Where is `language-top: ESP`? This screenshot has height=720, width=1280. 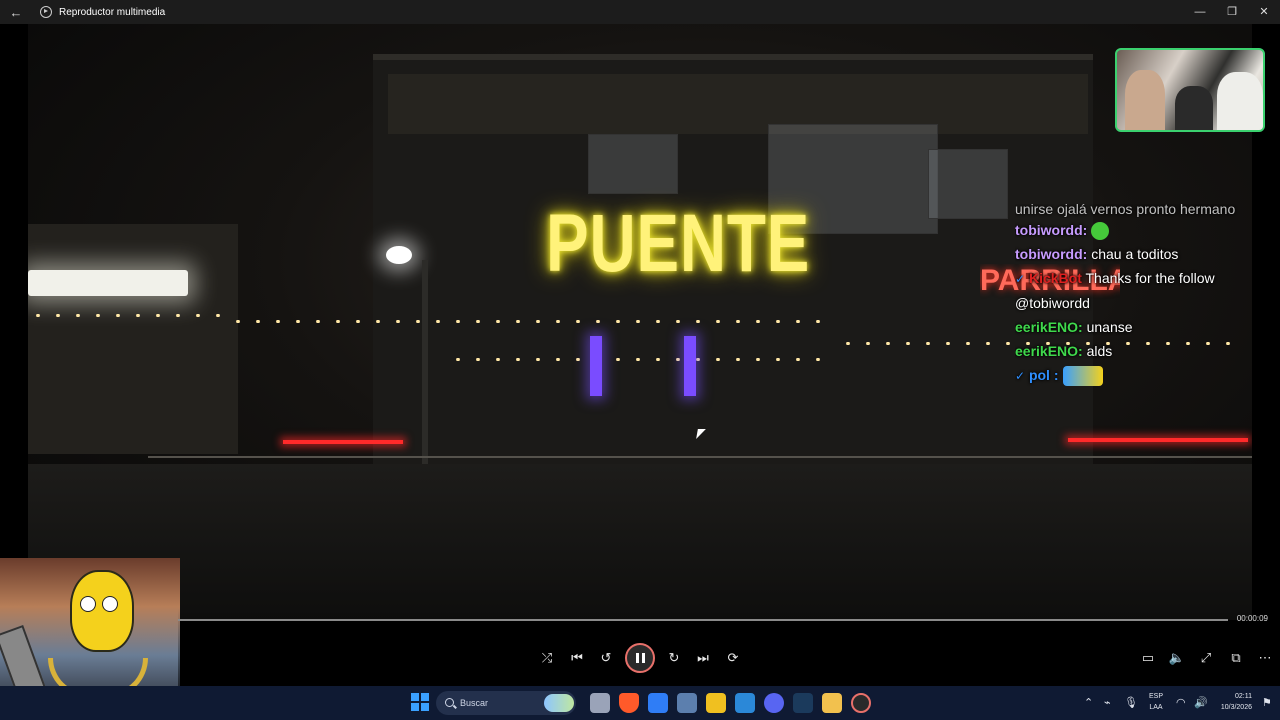
language-top: ESP is located at coordinates (1155, 696).